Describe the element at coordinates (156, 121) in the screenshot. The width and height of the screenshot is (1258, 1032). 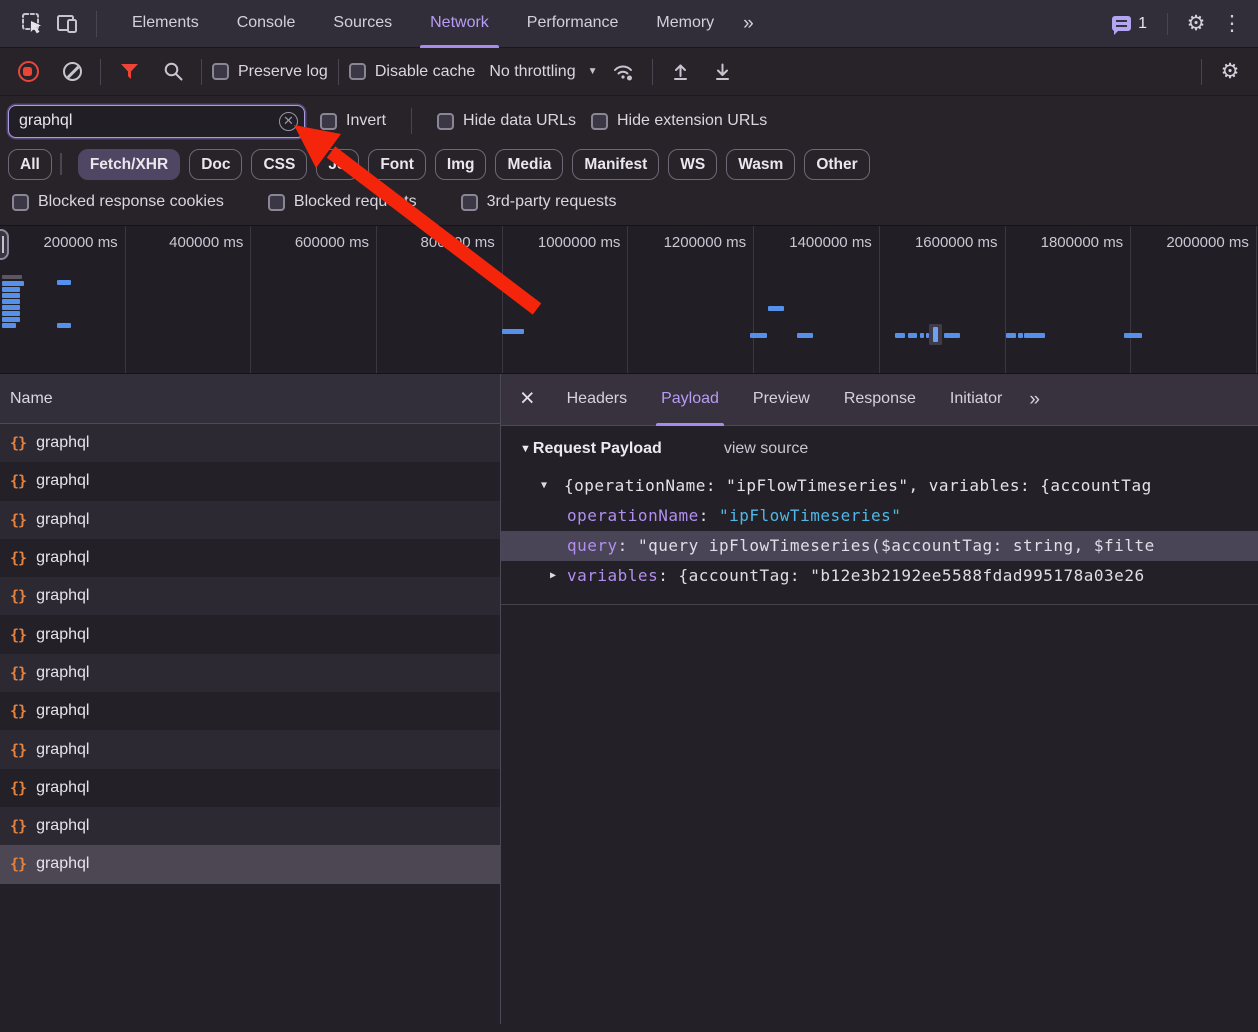
I see `filter-input` at that location.